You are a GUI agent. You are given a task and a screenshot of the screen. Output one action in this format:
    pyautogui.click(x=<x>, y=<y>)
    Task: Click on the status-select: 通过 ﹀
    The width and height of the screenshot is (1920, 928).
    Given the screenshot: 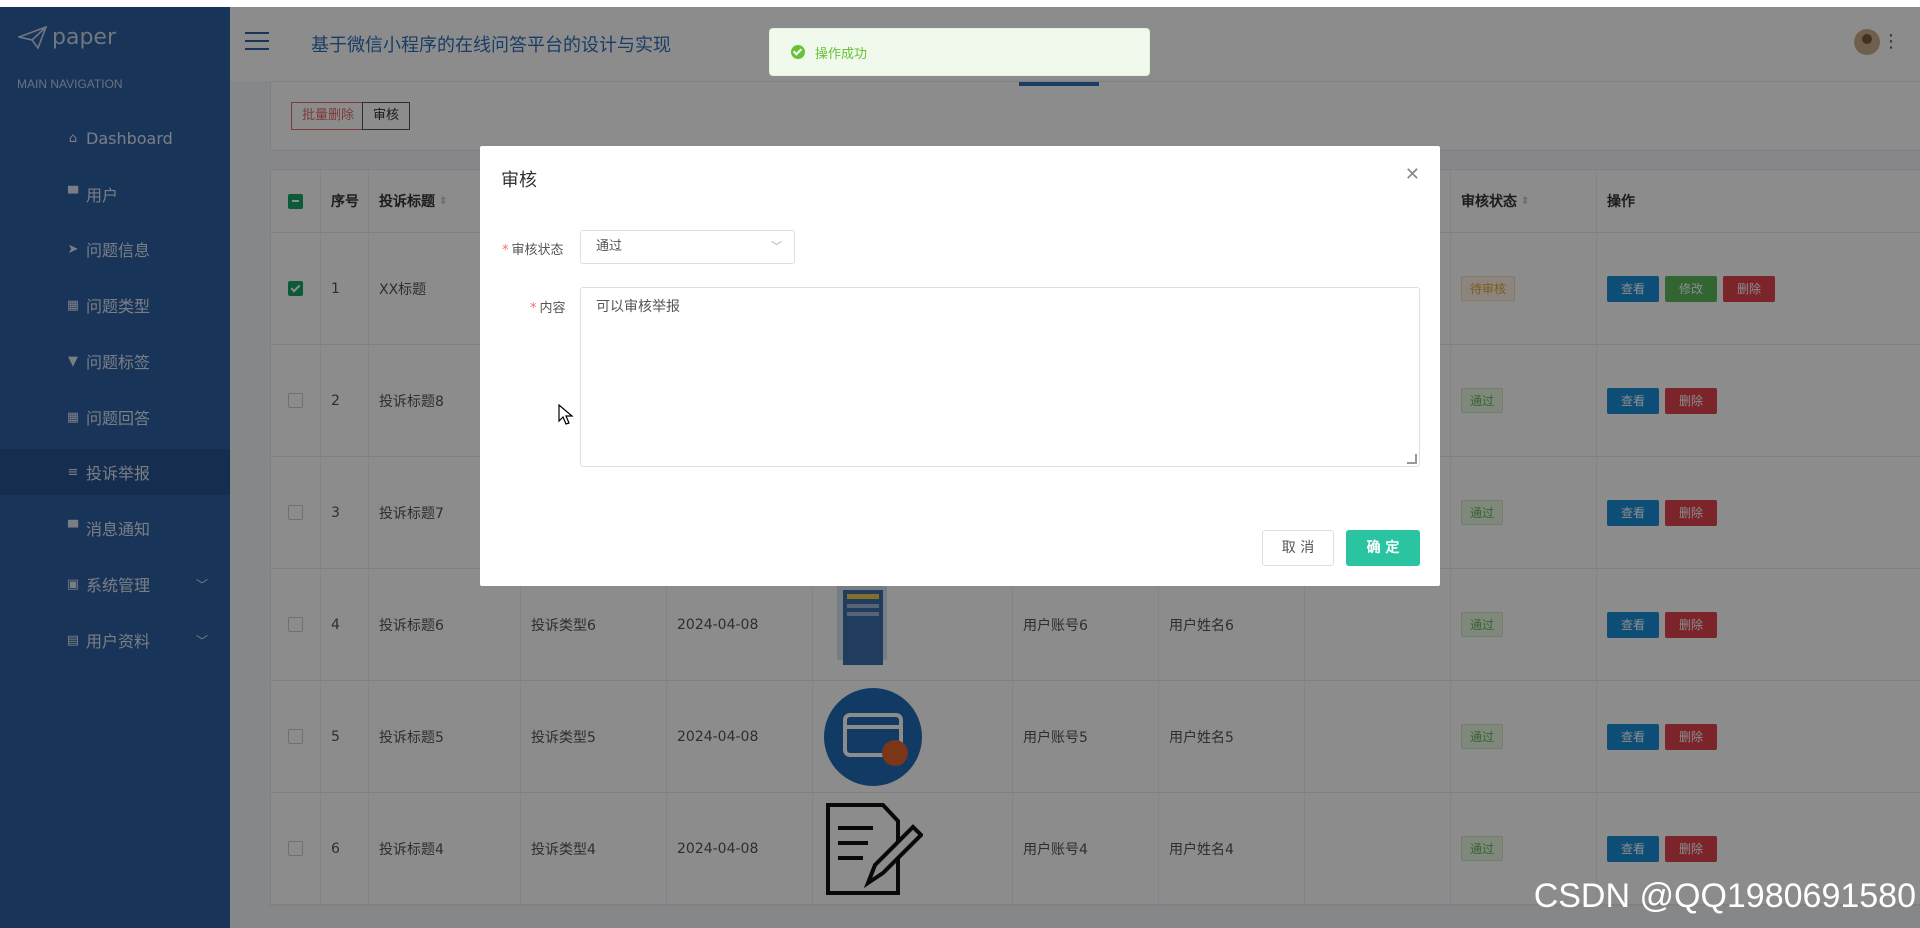 What is the action you would take?
    pyautogui.click(x=687, y=247)
    